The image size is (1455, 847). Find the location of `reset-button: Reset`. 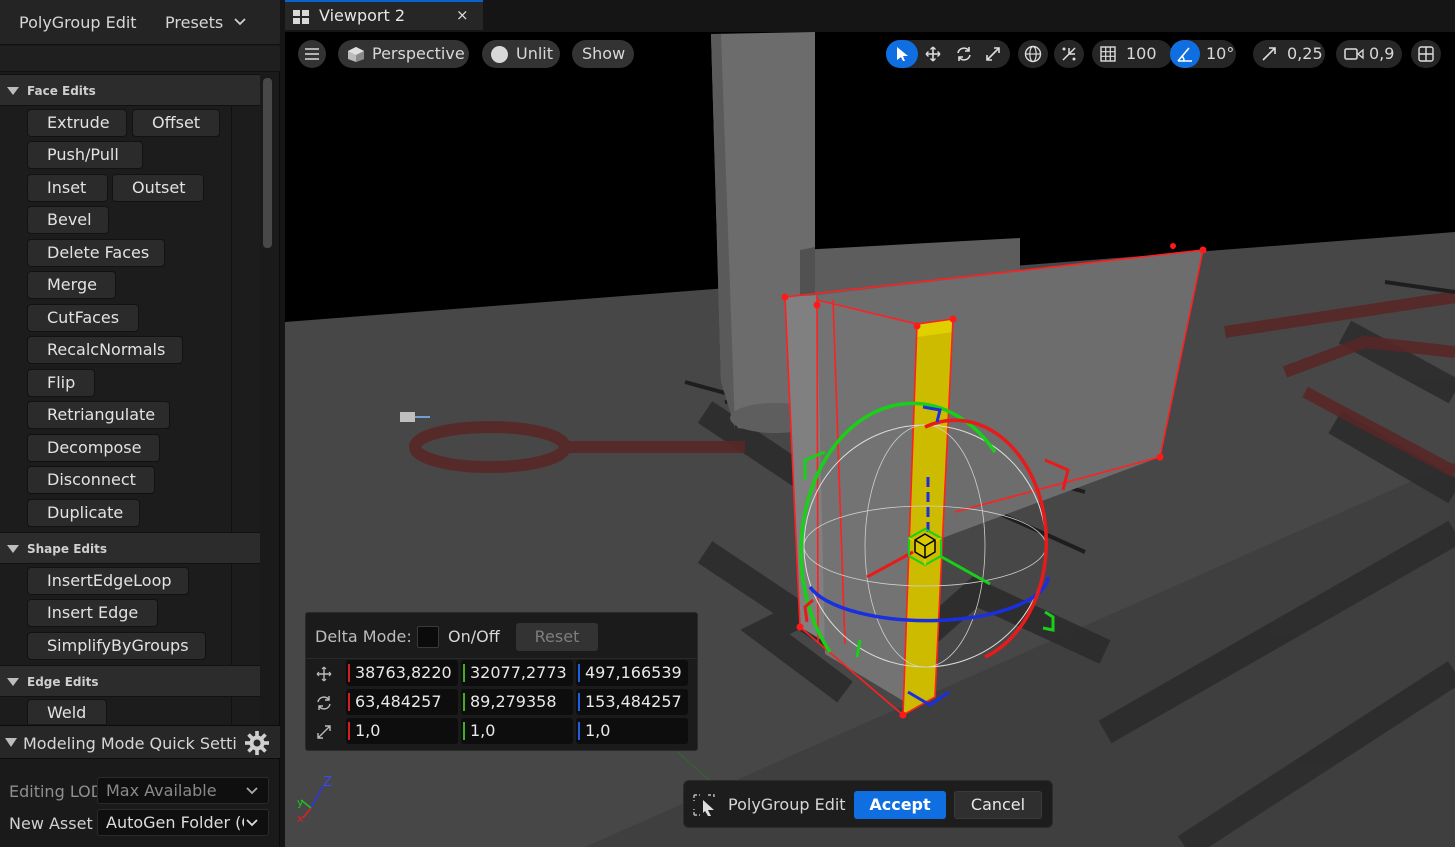

reset-button: Reset is located at coordinates (557, 637).